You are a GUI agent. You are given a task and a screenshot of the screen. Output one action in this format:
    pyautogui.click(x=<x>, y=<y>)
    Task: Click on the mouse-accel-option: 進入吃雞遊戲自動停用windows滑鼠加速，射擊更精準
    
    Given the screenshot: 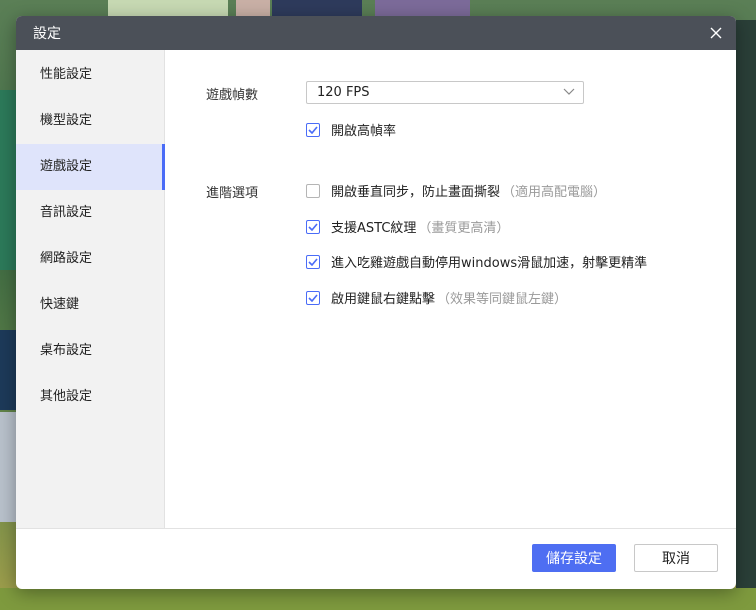 What is the action you would take?
    pyautogui.click(x=476, y=261)
    